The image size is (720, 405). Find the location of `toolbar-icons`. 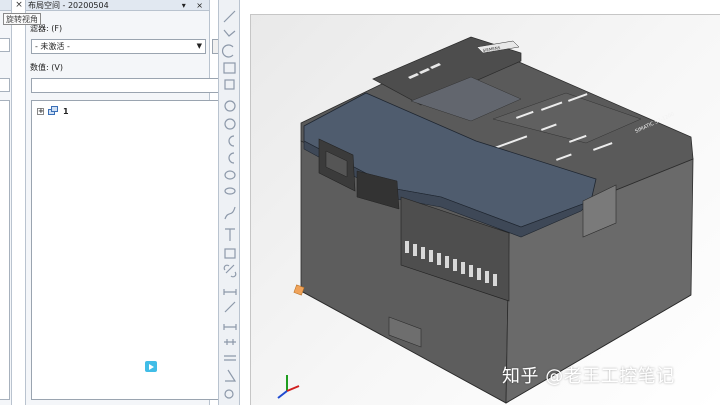

toolbar-icons is located at coordinates (229, 204).